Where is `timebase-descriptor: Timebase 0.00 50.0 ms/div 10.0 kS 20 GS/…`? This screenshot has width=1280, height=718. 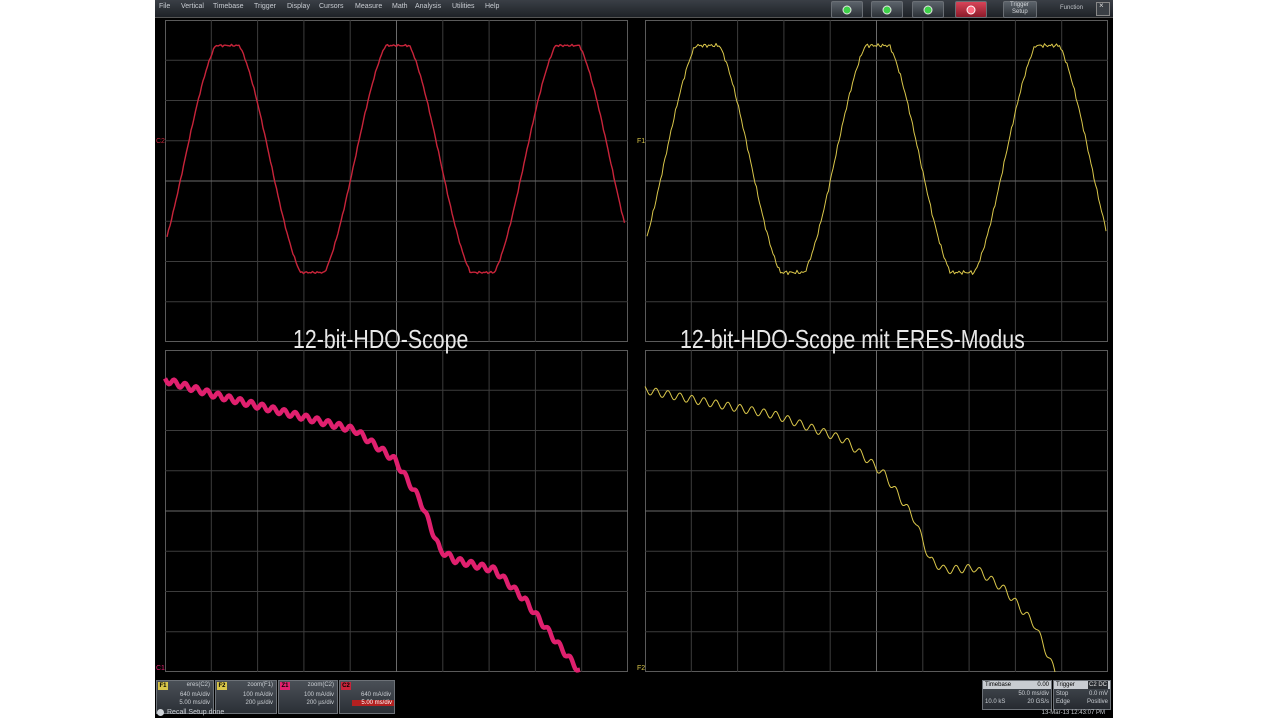 timebase-descriptor: Timebase 0.00 50.0 ms/div 10.0 kS 20 GS/… is located at coordinates (1017, 695).